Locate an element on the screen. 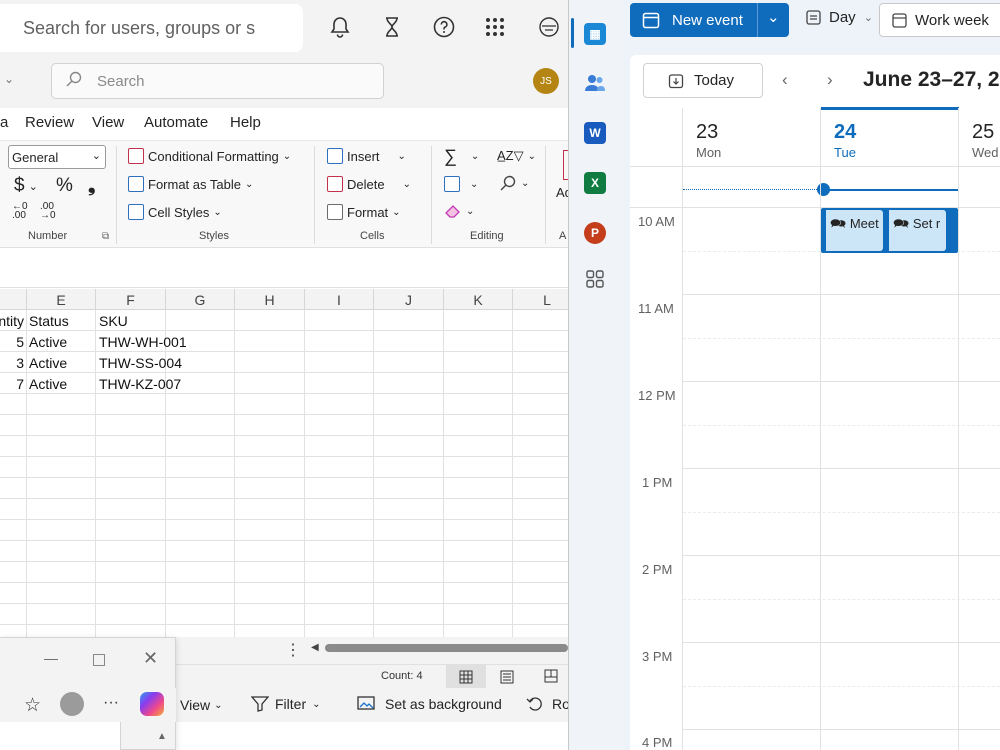 This screenshot has width=1000, height=750. column-header-e: E is located at coordinates (61, 299).